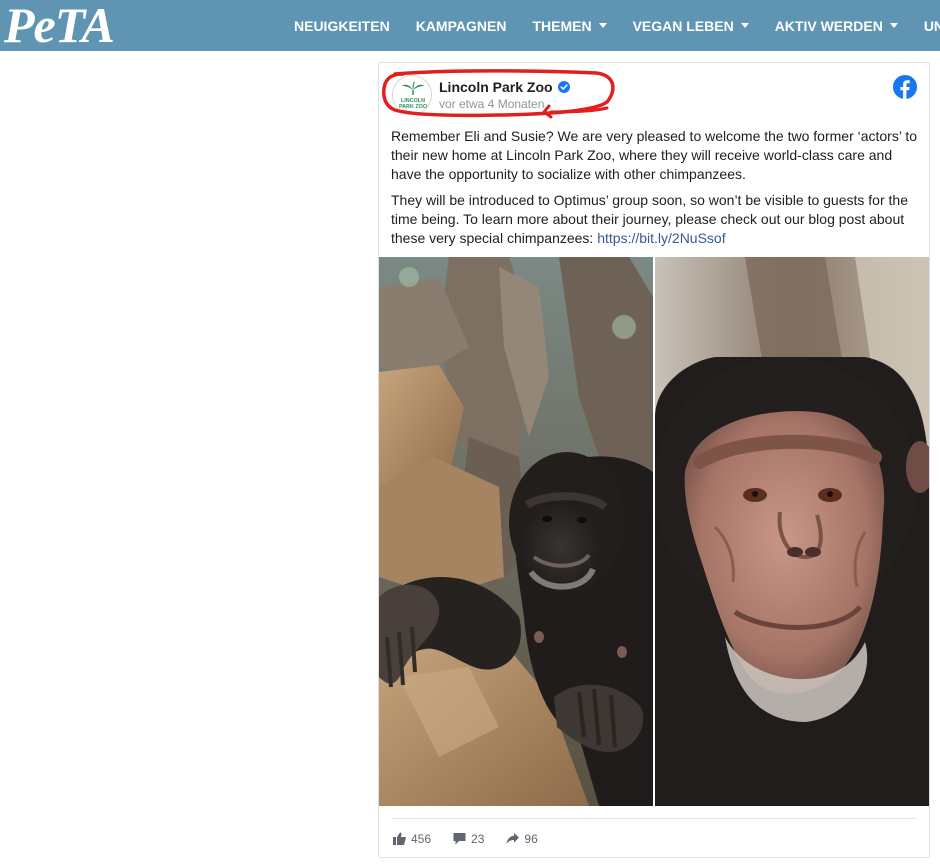  I want to click on nav-item-vegan-leben: VEGAN LEBEN, so click(691, 26).